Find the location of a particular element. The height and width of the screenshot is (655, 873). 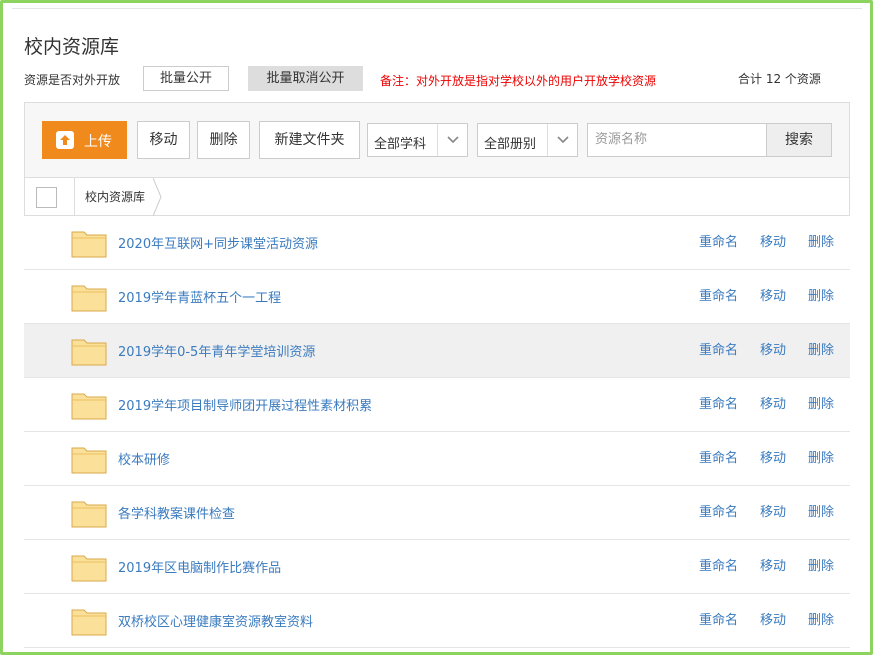

note-text: 备注：对外开放是指对学校以外的用户开放学校资源 is located at coordinates (518, 81).